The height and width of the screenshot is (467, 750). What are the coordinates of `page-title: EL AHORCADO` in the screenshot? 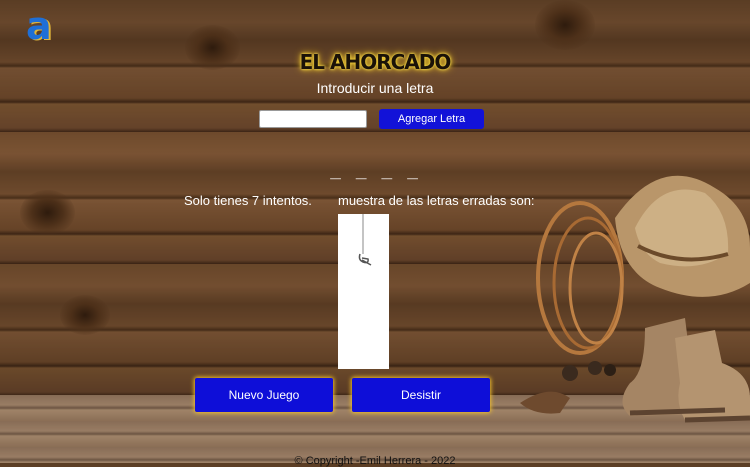 It's located at (375, 62).